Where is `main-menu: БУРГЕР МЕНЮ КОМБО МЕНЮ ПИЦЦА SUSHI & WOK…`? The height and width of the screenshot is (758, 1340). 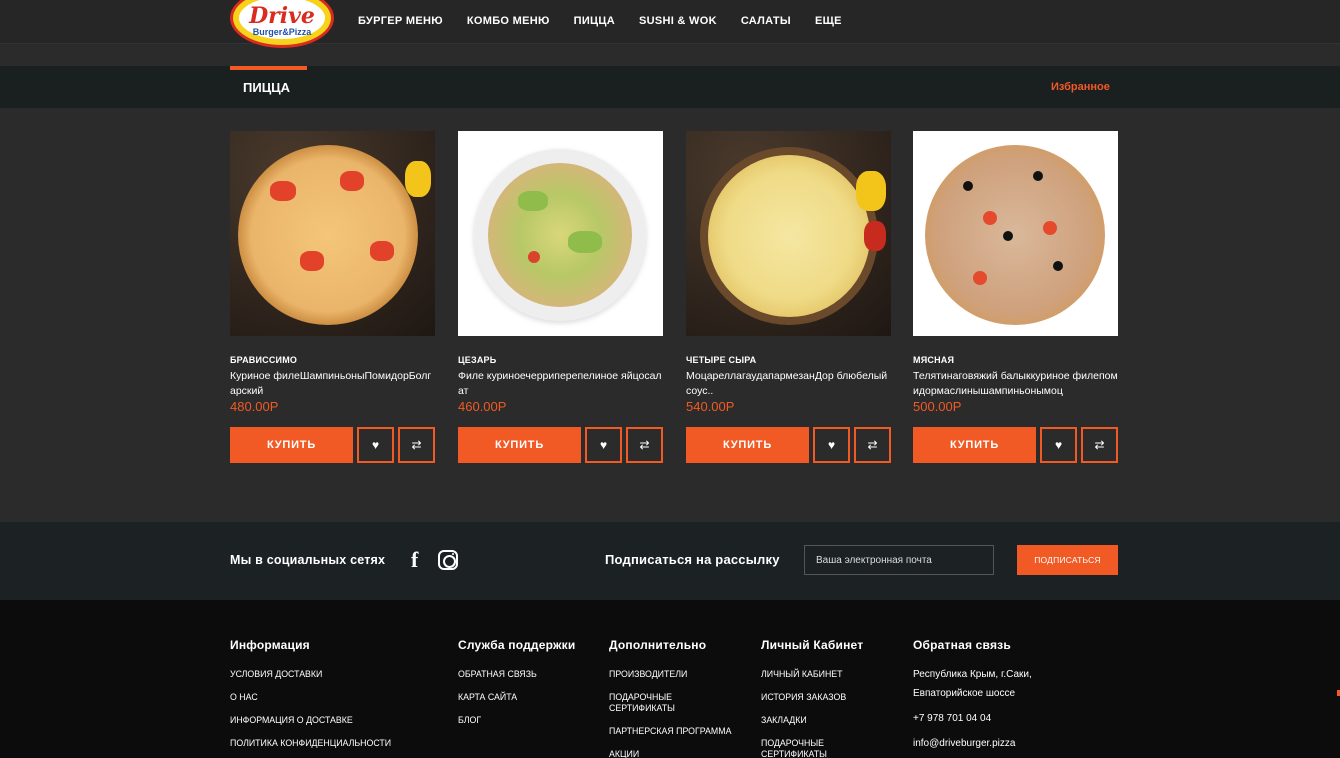
main-menu: БУРГЕР МЕНЮ КОМБО МЕНЮ ПИЦЦА SUSHI & WOK… is located at coordinates (600, 21).